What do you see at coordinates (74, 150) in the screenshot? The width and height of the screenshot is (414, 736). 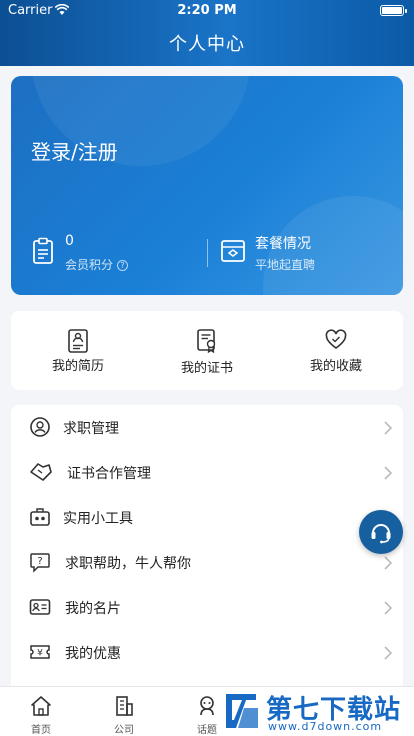 I see `login-register-link: 登录/注册` at bounding box center [74, 150].